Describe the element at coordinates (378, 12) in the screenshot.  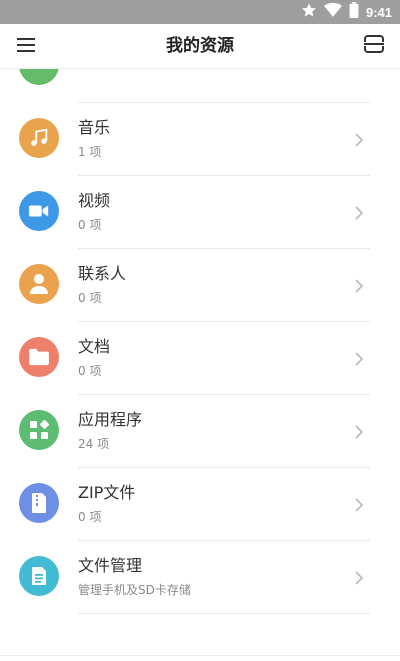
I see `clock-text: 9:41` at that location.